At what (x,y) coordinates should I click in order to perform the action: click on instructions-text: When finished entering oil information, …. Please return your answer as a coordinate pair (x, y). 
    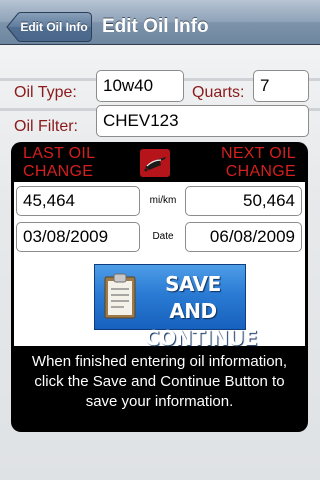
    Looking at the image, I should click on (159, 381).